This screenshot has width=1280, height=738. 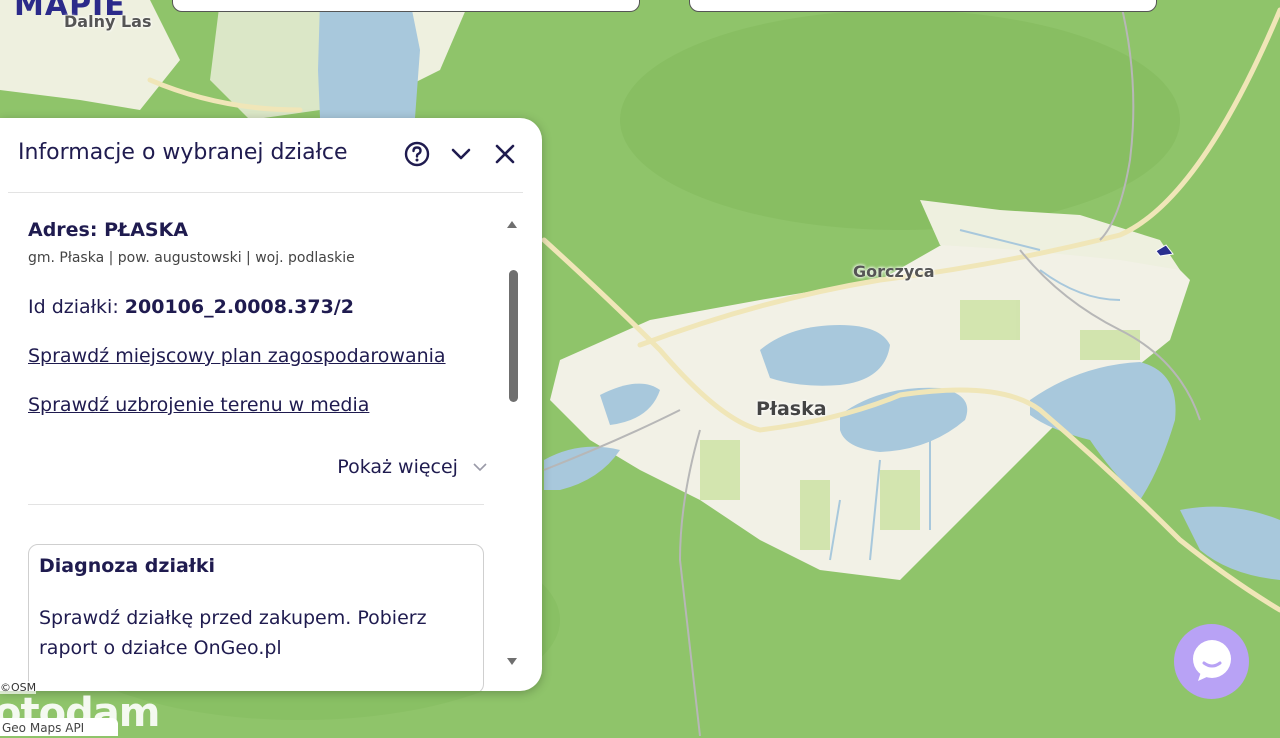 I want to click on scrollbar-thumb, so click(x=513, y=336).